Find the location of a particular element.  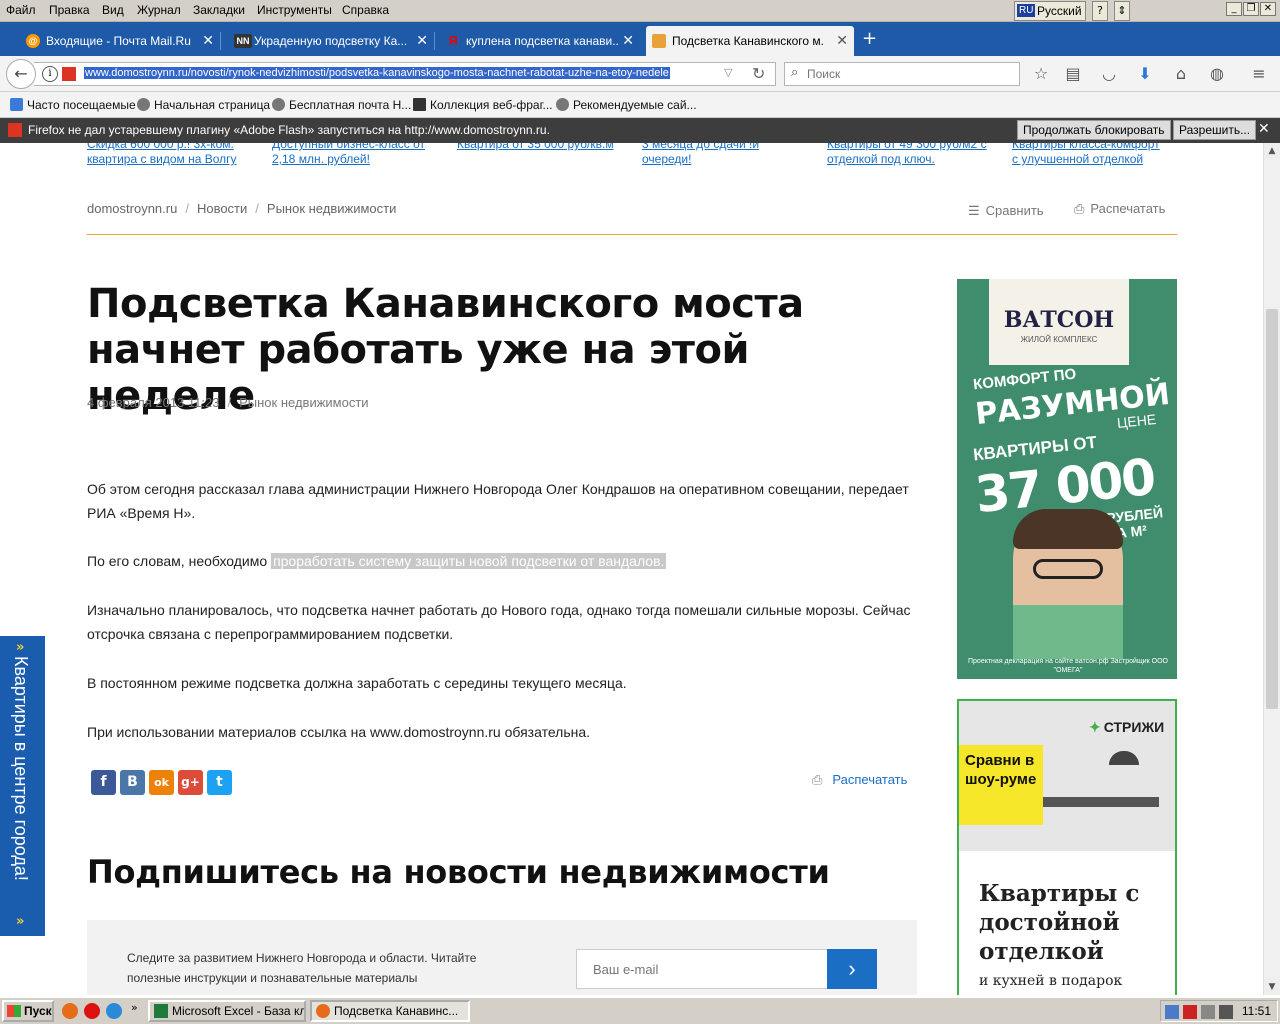

top-promo-link: 3 месяца до сдачи !и очереди! is located at coordinates (722, 155).